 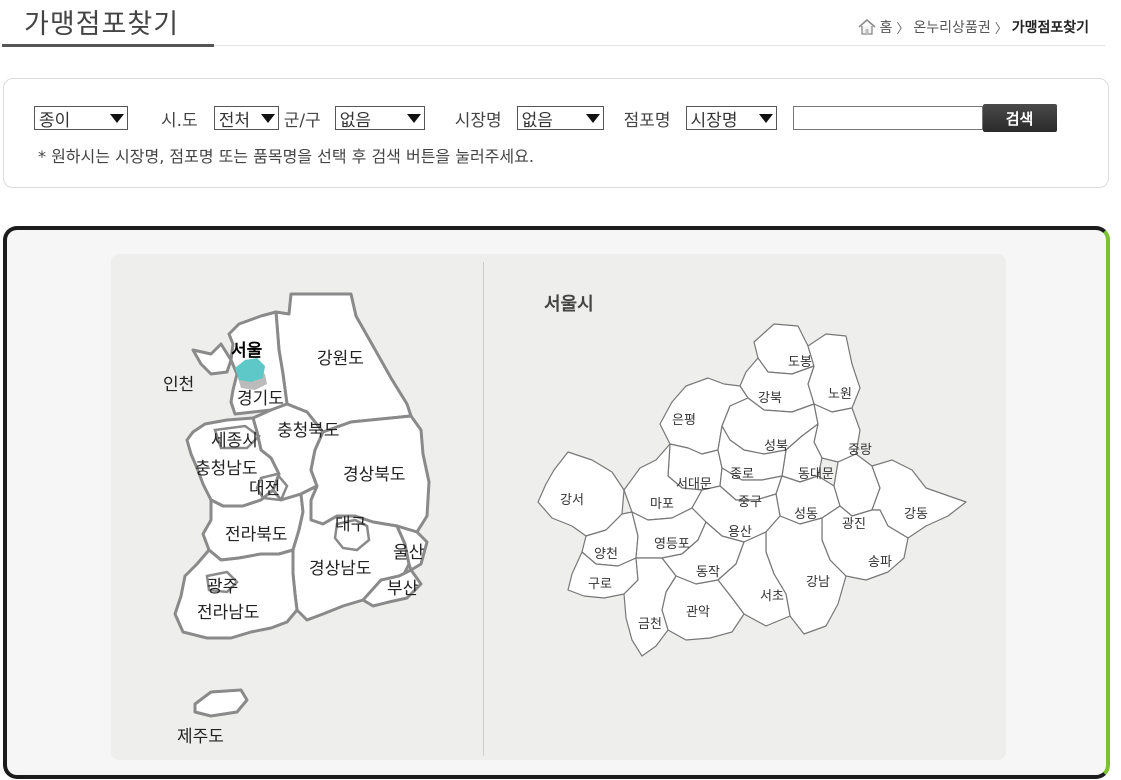 What do you see at coordinates (340, 359) in the screenshot?
I see `label-gangwon: 강원도` at bounding box center [340, 359].